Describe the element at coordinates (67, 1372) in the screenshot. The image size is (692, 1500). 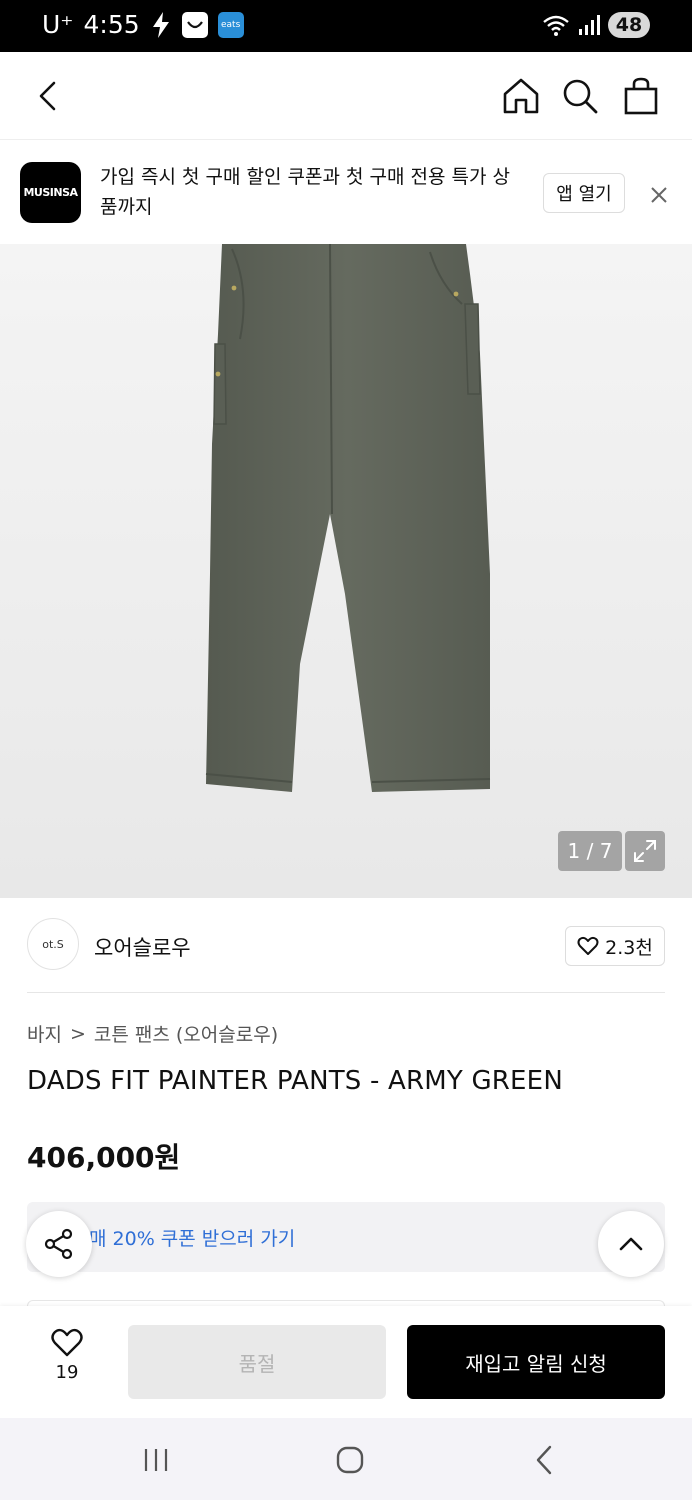
I see `wishlist-count: 19` at that location.